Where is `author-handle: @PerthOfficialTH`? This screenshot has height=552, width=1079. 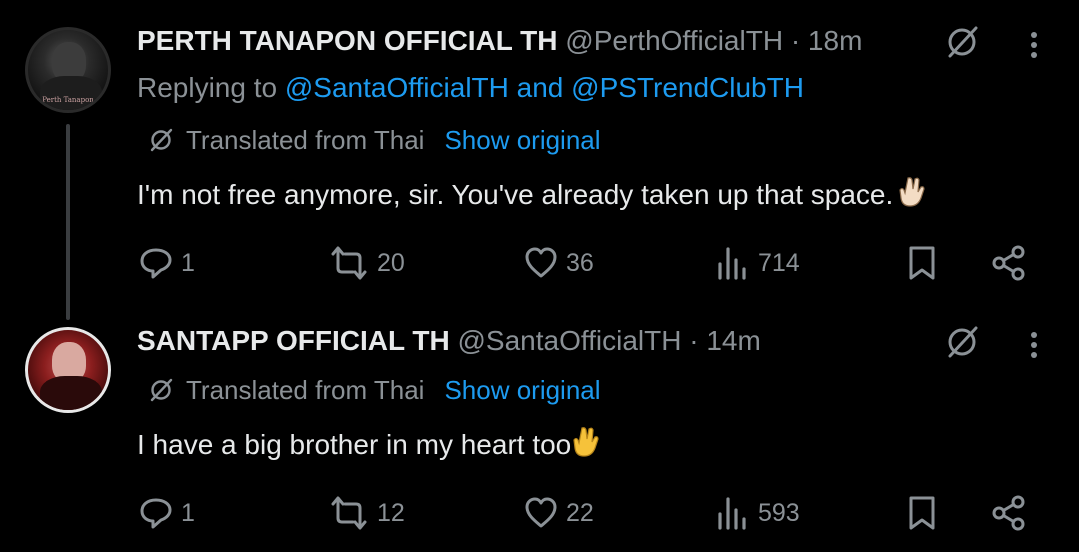
author-handle: @PerthOfficialTH is located at coordinates (674, 40).